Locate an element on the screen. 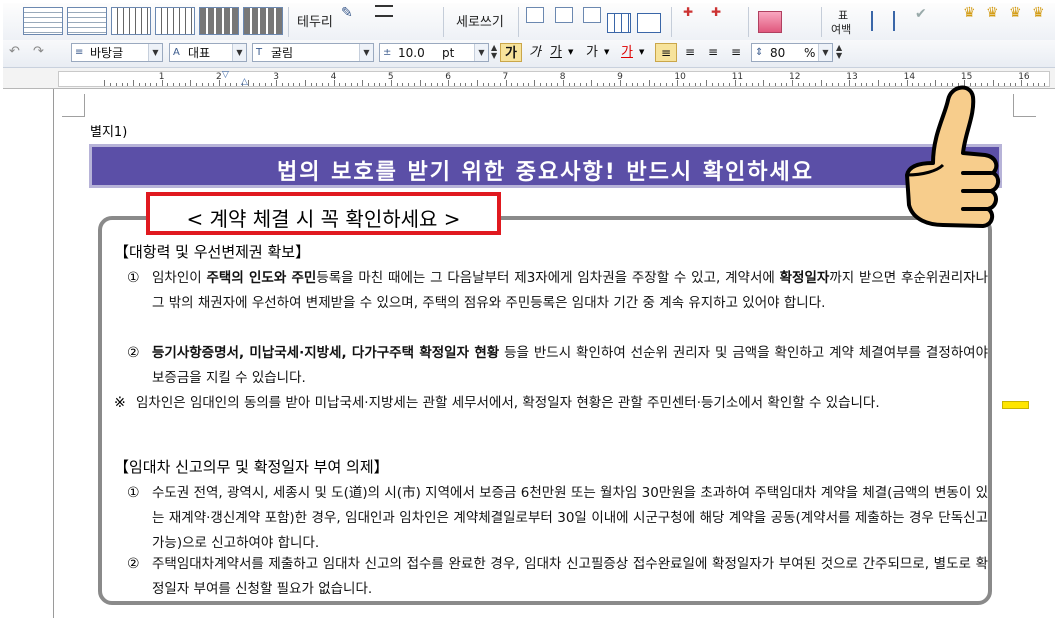 This screenshot has width=1058, height=624. border-label: 테두리 is located at coordinates (315, 20).